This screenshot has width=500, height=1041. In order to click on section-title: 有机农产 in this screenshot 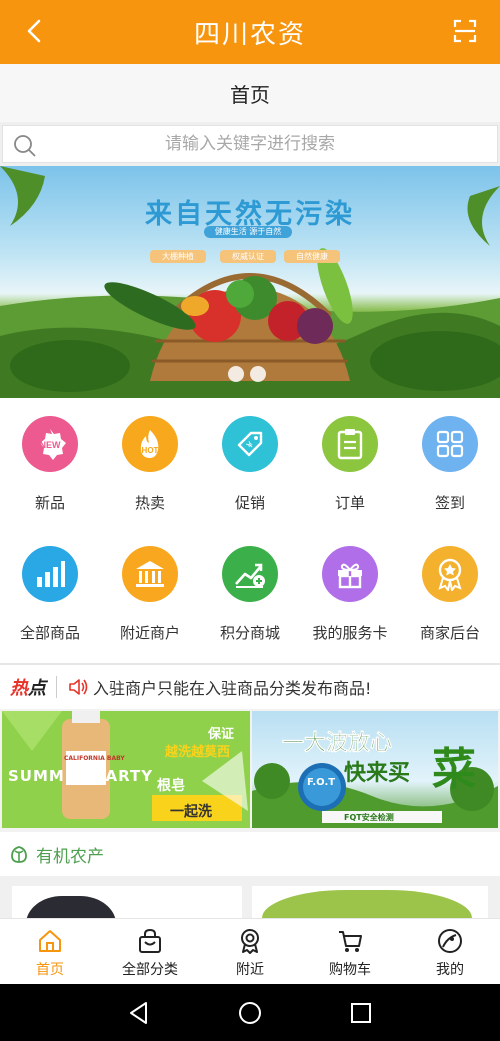, I will do `click(70, 856)`.